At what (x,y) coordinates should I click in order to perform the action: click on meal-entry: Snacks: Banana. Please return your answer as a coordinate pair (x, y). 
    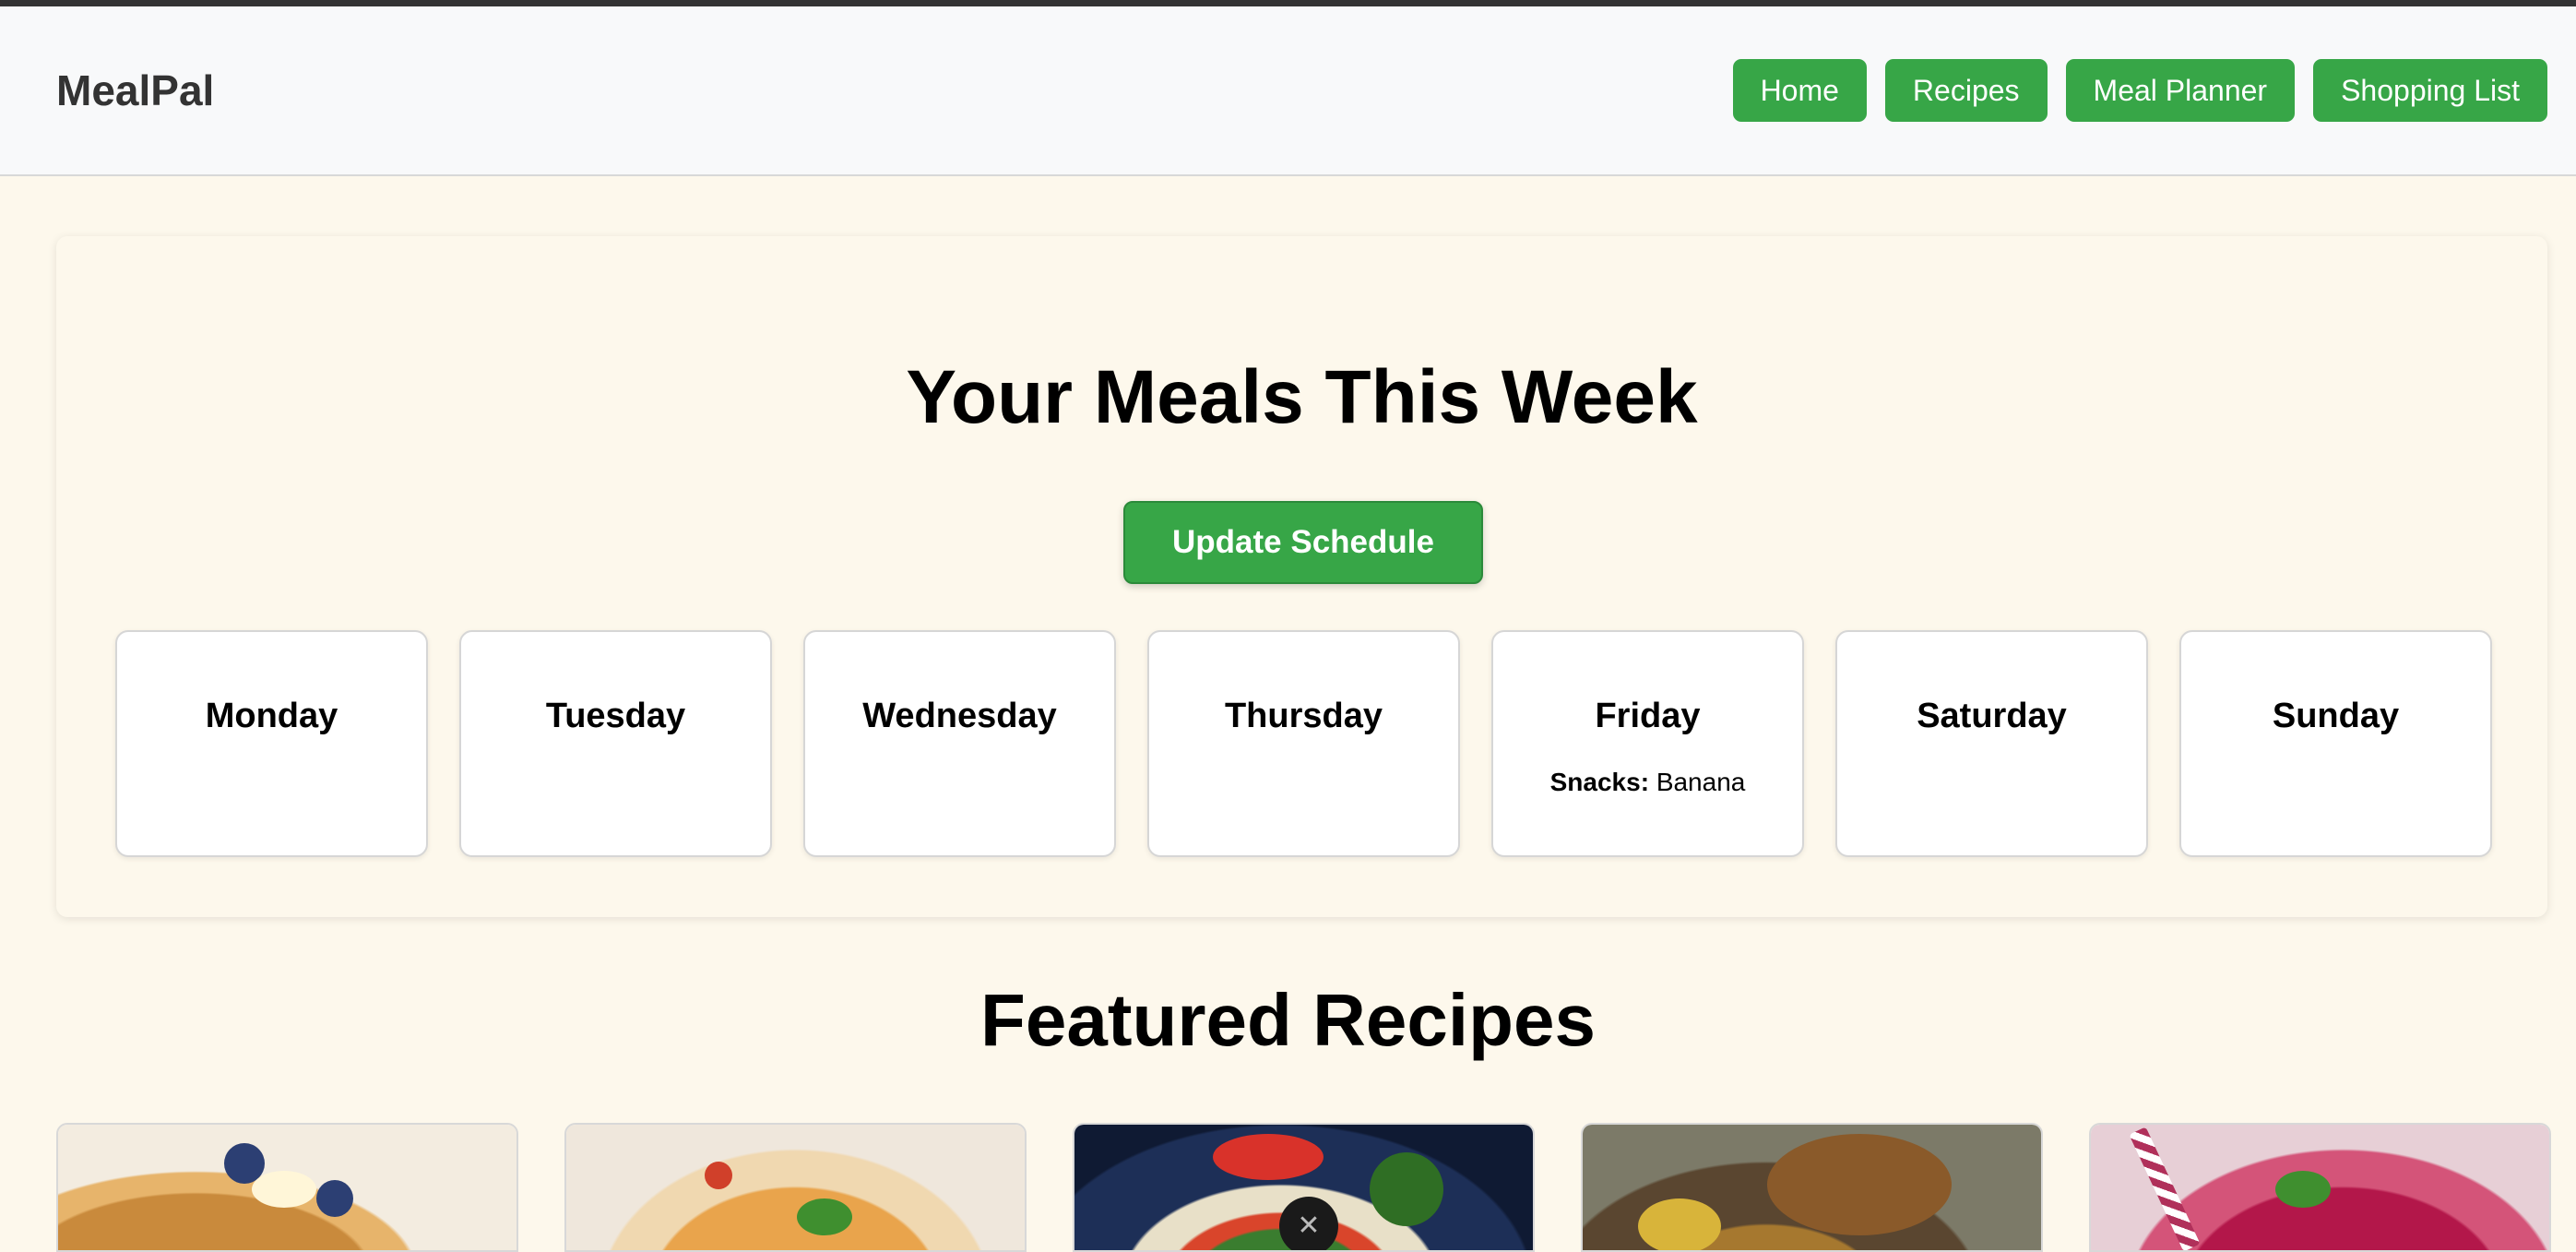
    Looking at the image, I should click on (1647, 782).